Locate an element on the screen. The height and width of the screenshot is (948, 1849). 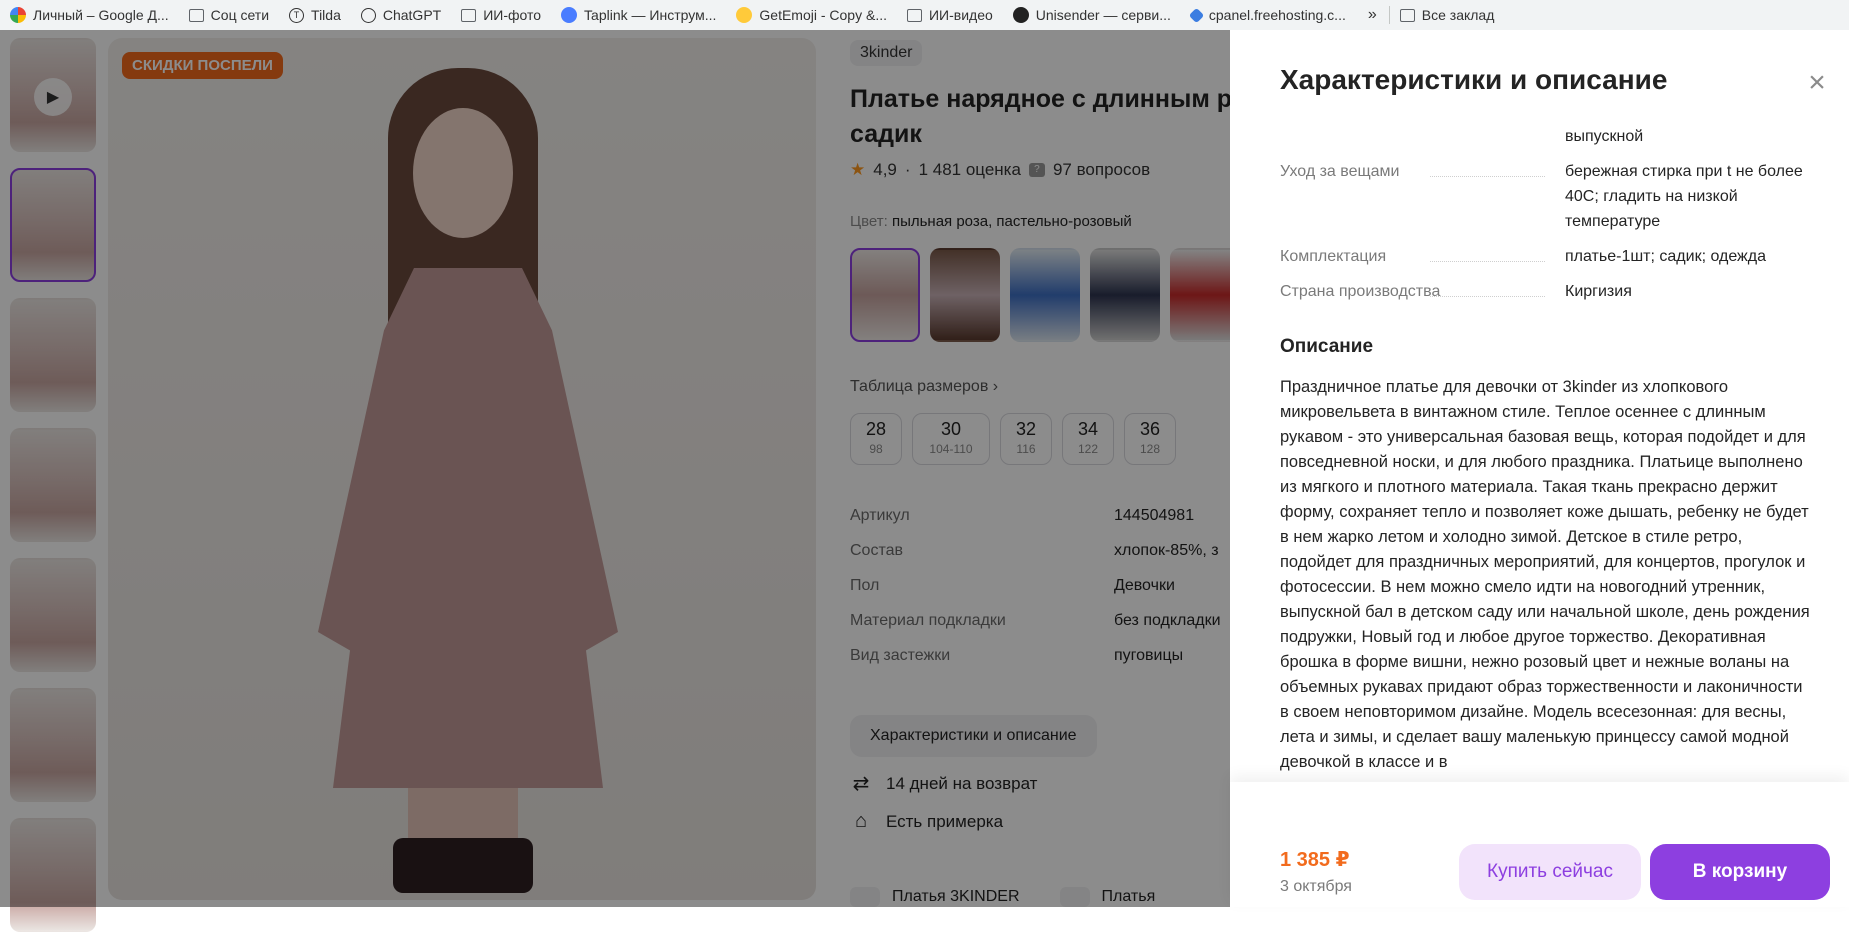
description-title: Описание is located at coordinates (1327, 346).